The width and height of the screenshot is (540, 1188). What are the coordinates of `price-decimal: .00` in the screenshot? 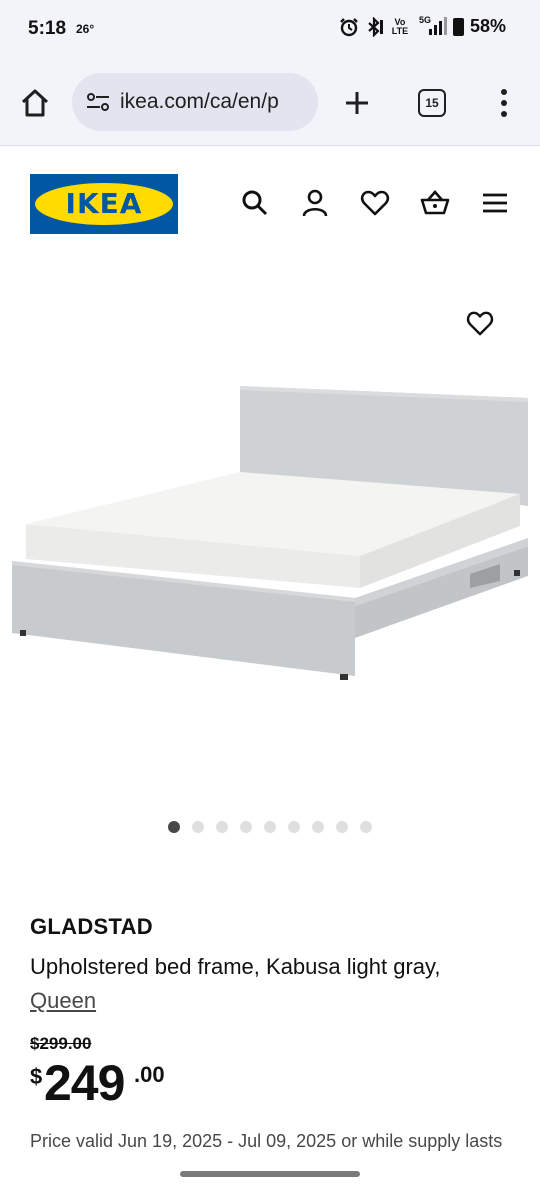 It's located at (149, 1074).